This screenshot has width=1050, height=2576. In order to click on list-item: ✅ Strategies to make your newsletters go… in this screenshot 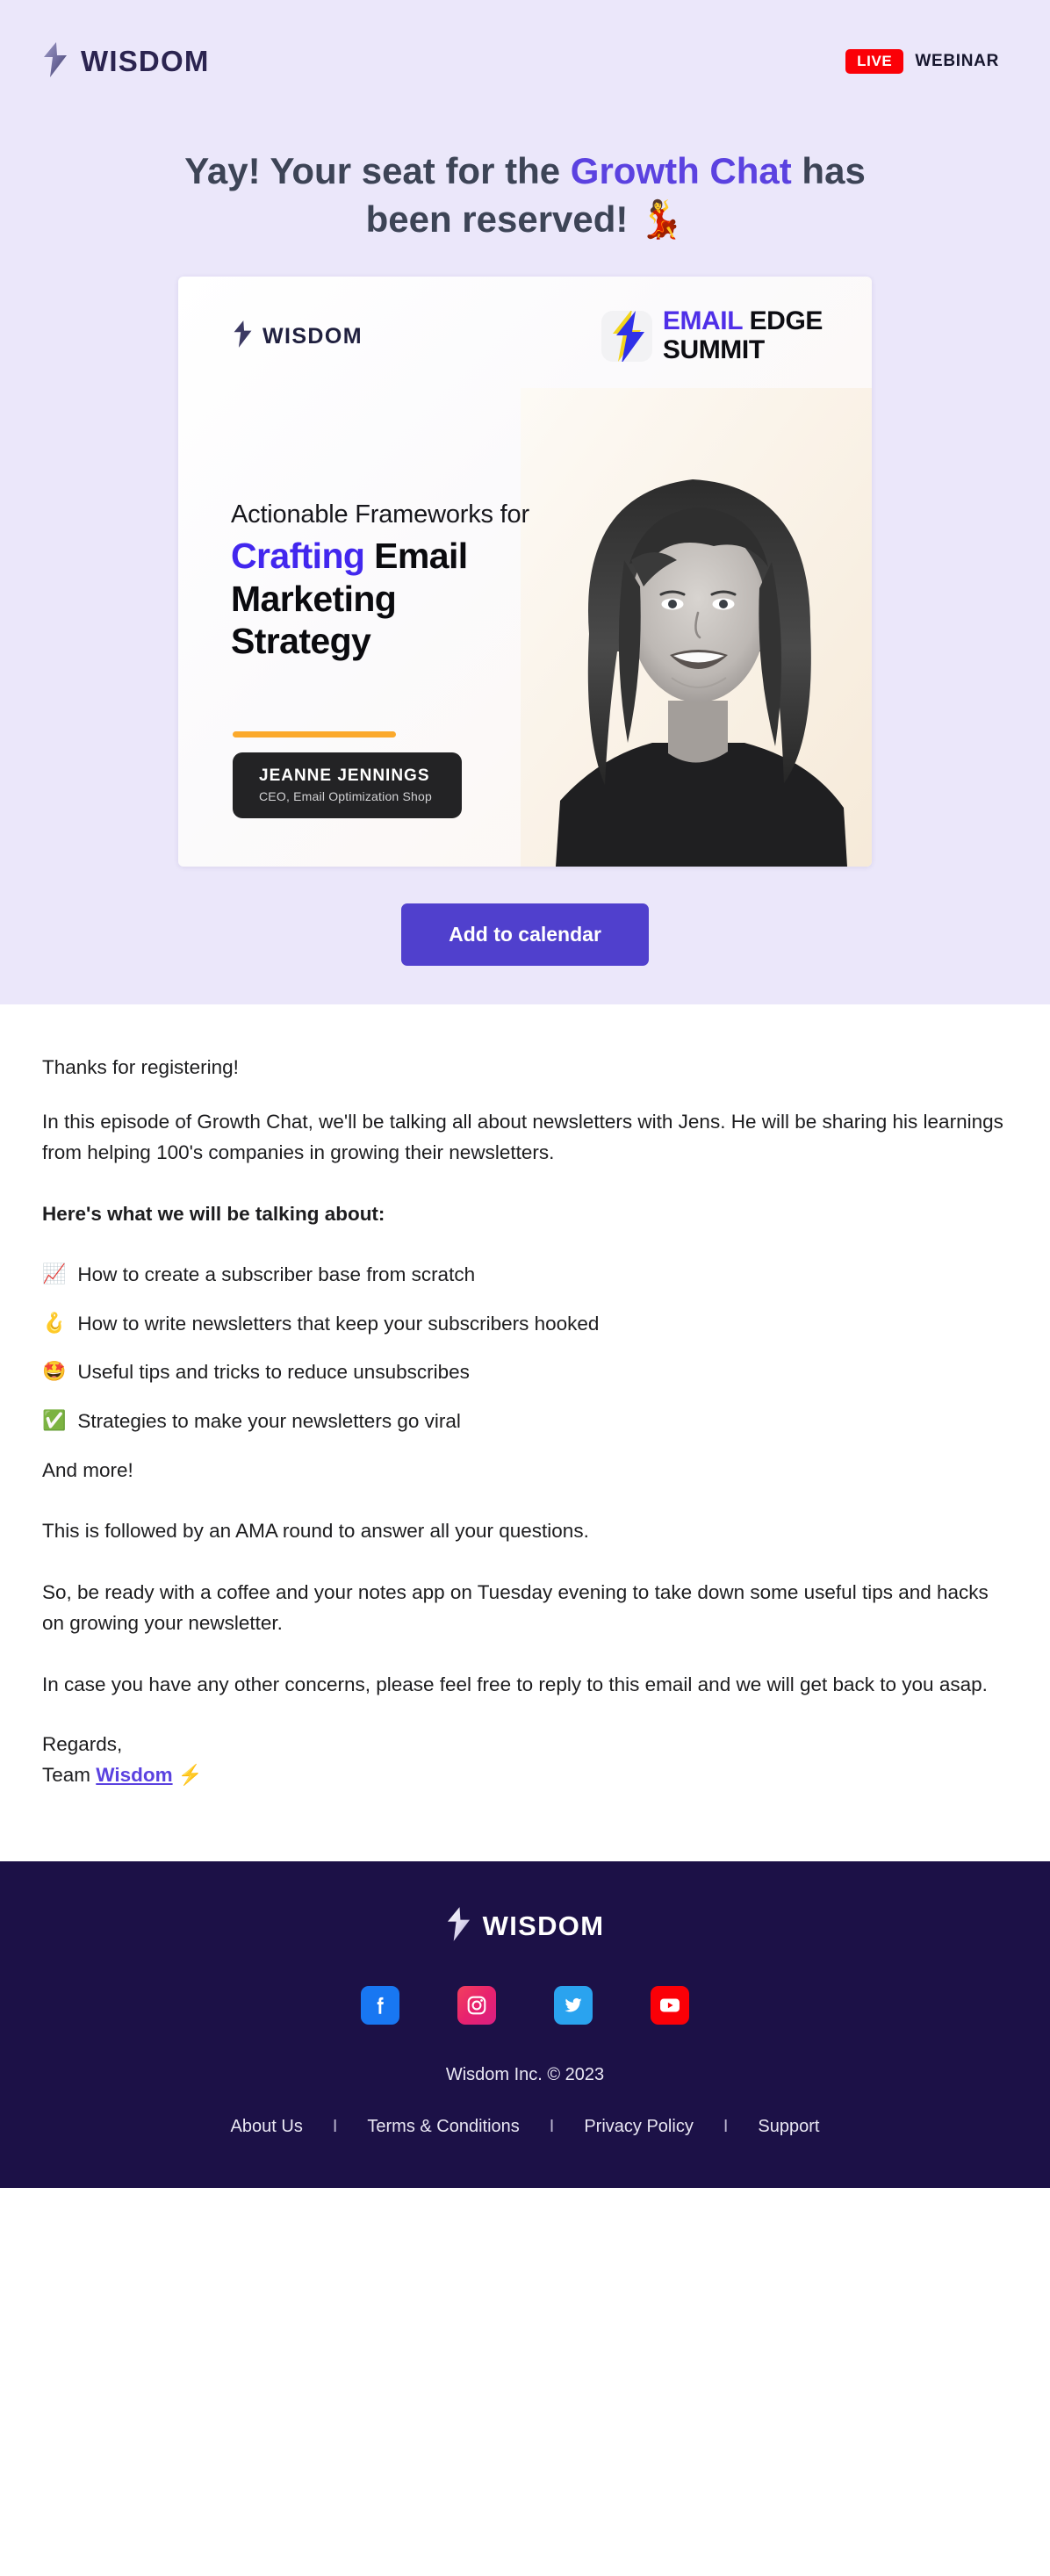, I will do `click(525, 1421)`.